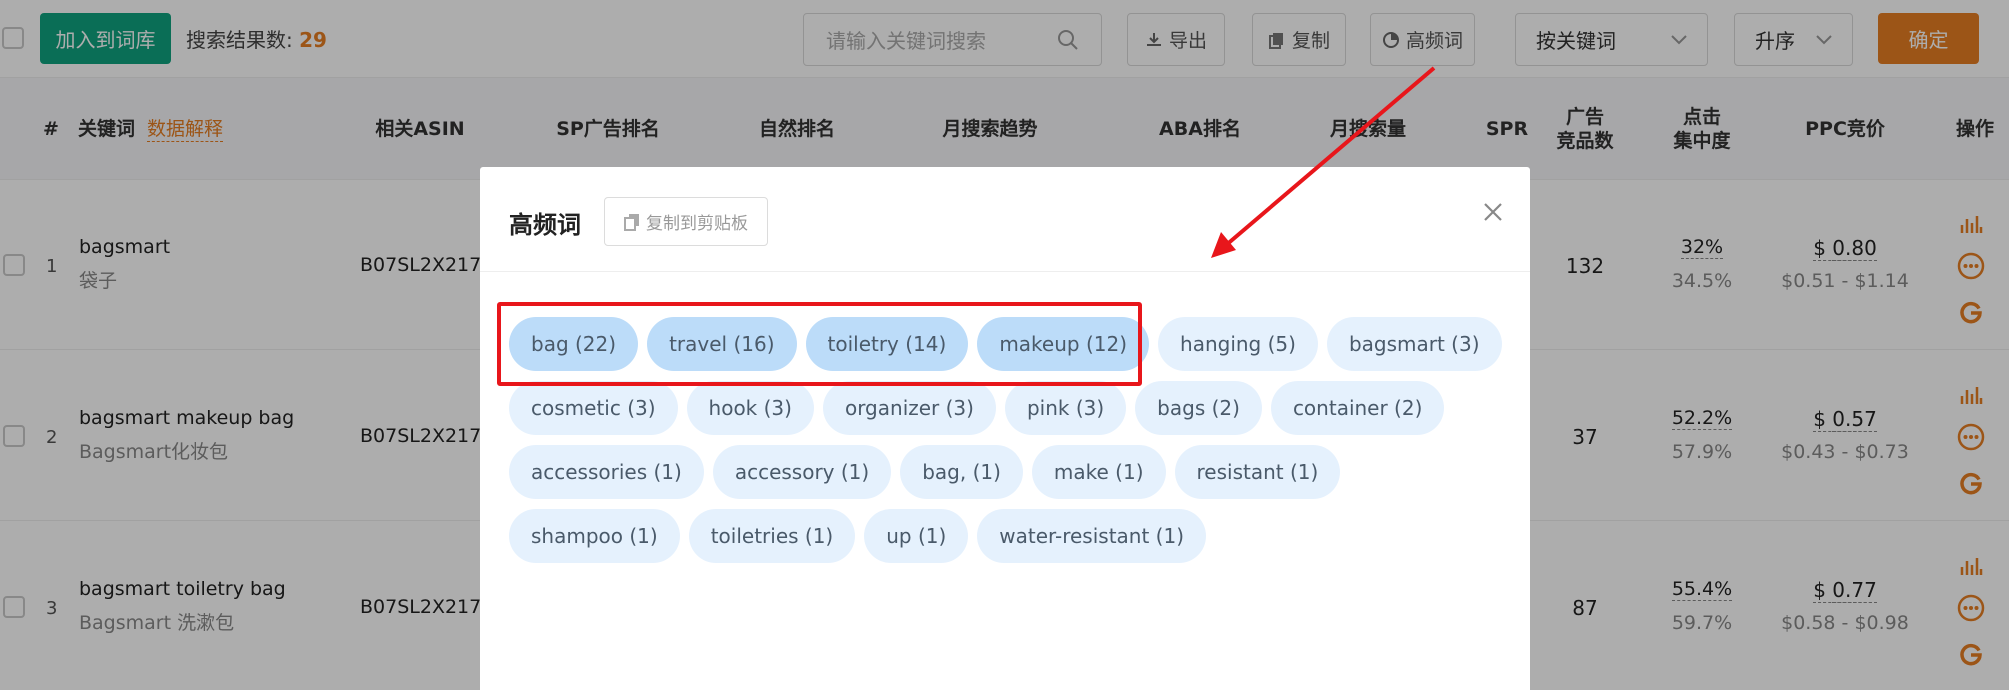 The height and width of the screenshot is (690, 2009). What do you see at coordinates (802, 472) in the screenshot?
I see `keyword-tag: accessory (1)` at bounding box center [802, 472].